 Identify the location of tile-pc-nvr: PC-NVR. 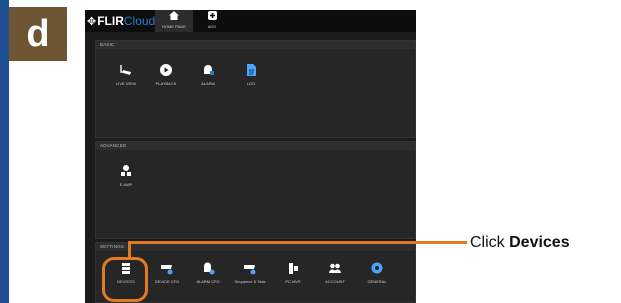
(293, 275).